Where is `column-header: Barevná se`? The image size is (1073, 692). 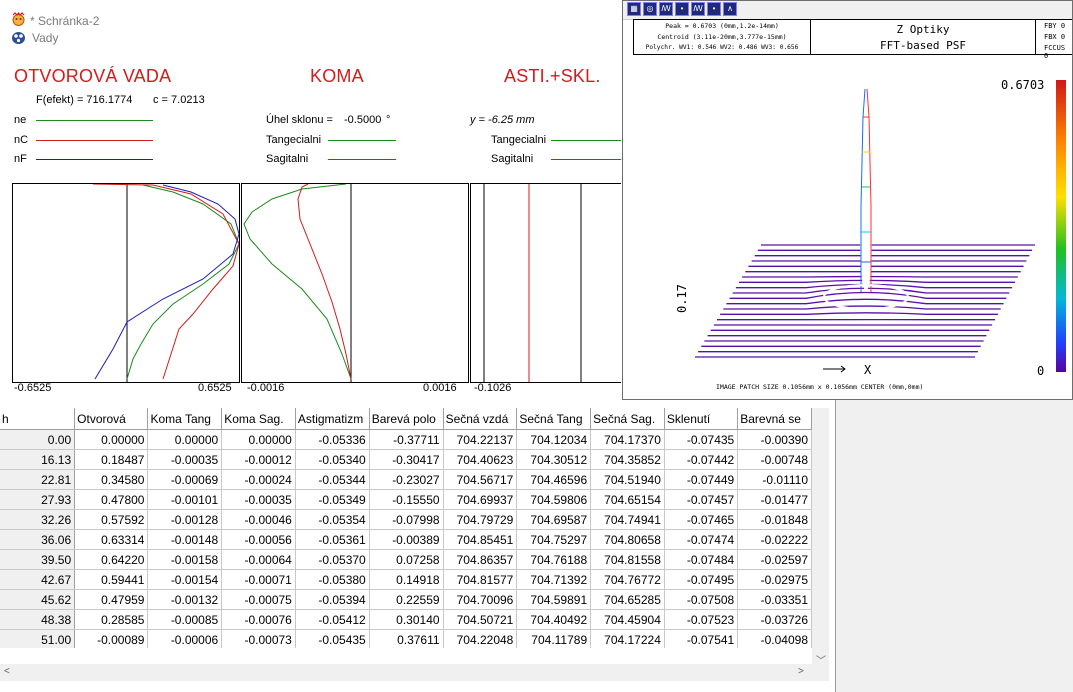 column-header: Barevná se is located at coordinates (774, 419).